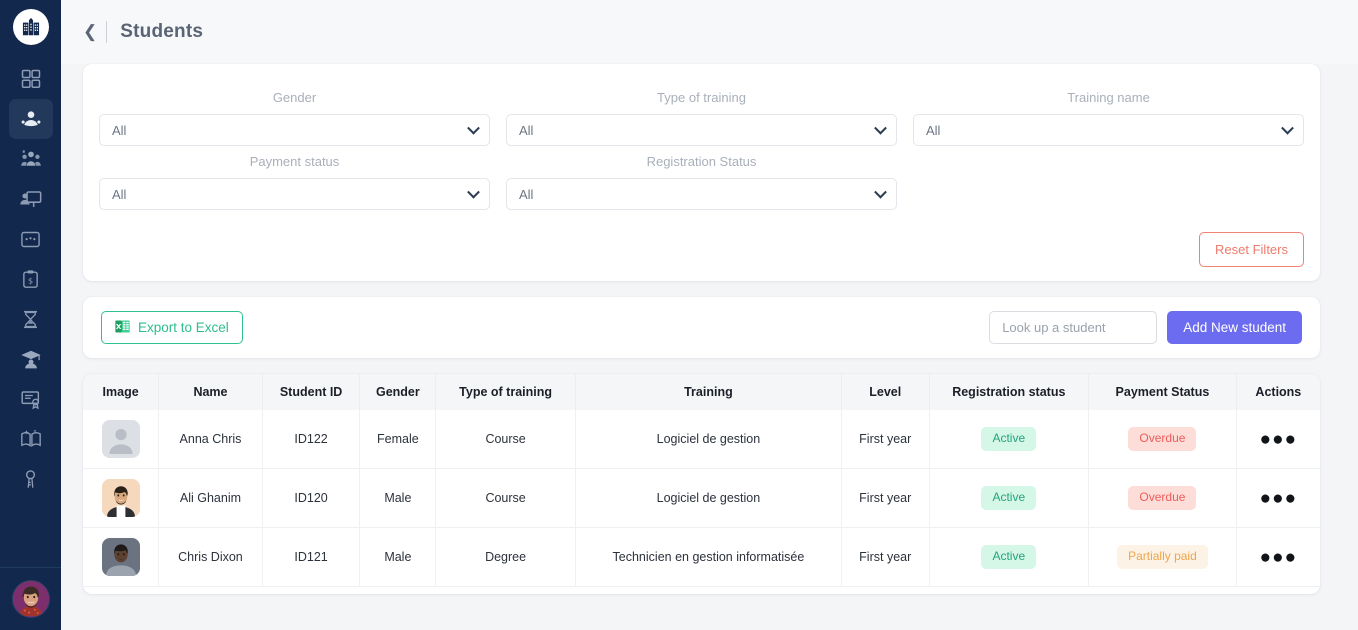 This screenshot has height=630, width=1358. I want to click on filter-payment-status: Payment status All, so click(294, 178).